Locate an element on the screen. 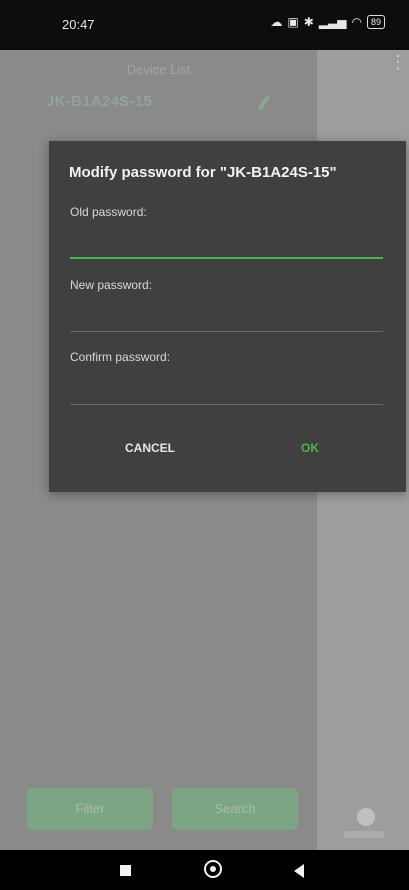 This screenshot has width=409, height=890. nfc-icon: ▣ is located at coordinates (293, 22).